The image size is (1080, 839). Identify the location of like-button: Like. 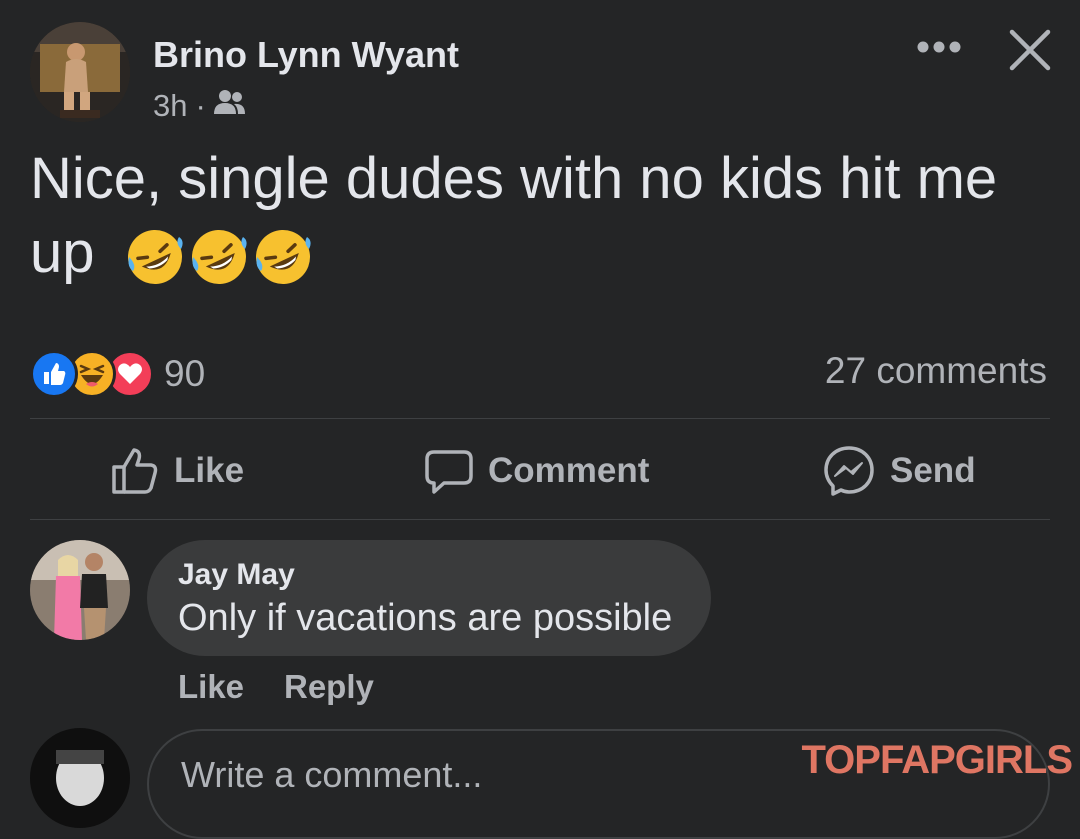
(177, 471).